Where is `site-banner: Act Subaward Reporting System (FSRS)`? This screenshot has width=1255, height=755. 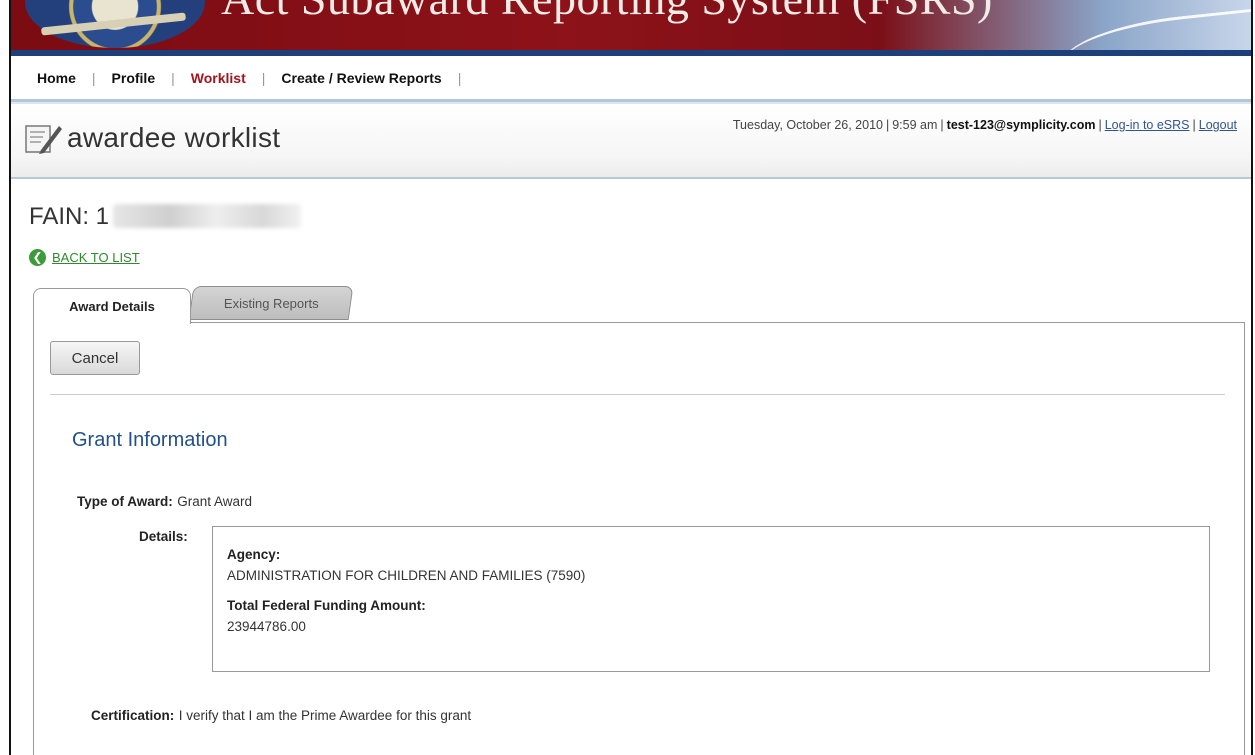
site-banner: Act Subaward Reporting System (FSRS) is located at coordinates (631, 25).